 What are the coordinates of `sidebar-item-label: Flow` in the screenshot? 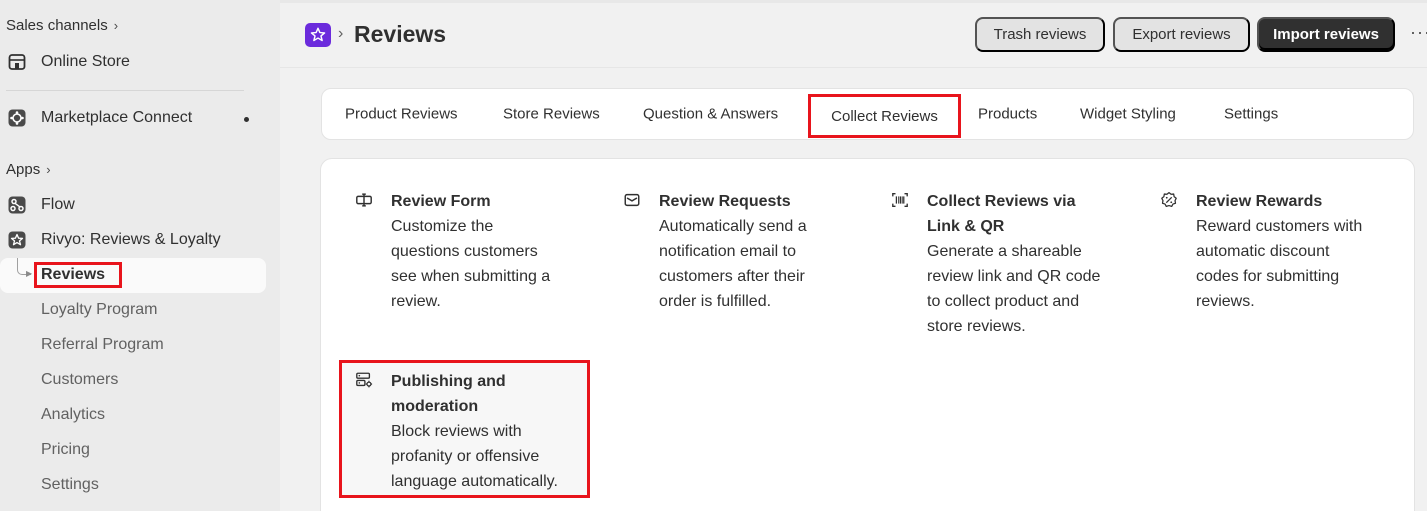 It's located at (58, 204).